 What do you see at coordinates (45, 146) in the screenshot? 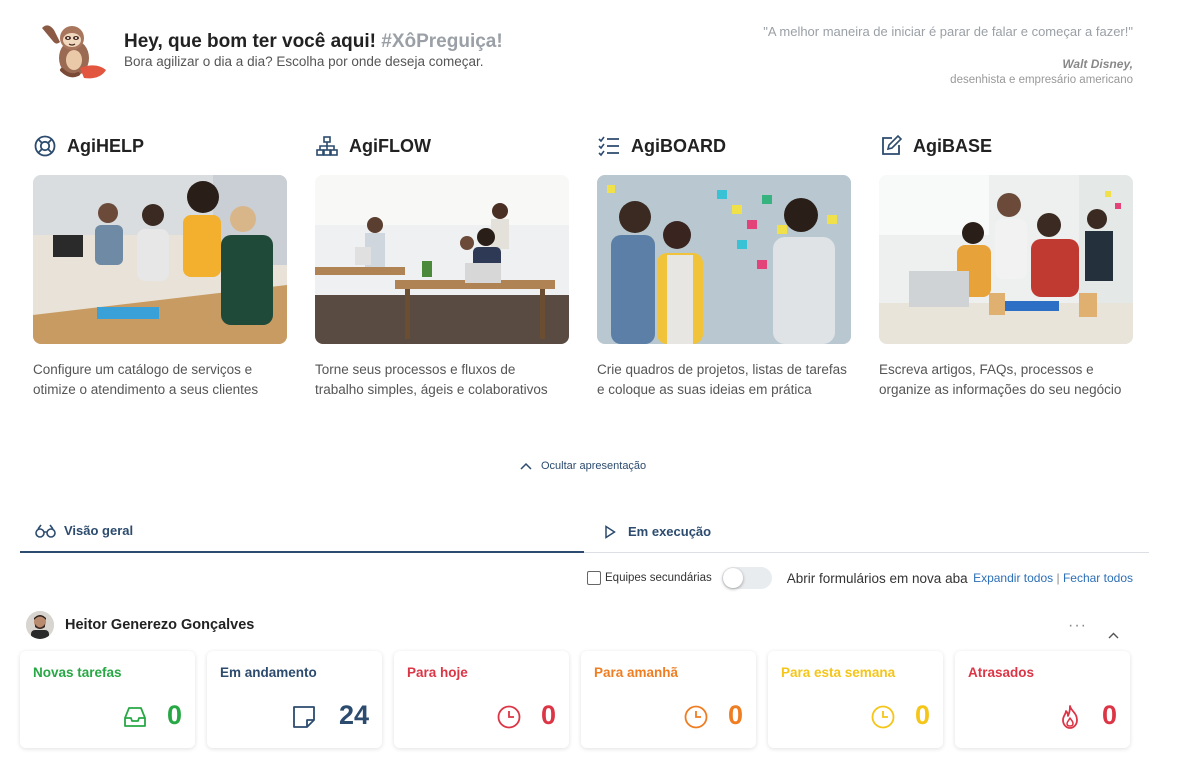
I see `lifebuoy-icon` at bounding box center [45, 146].